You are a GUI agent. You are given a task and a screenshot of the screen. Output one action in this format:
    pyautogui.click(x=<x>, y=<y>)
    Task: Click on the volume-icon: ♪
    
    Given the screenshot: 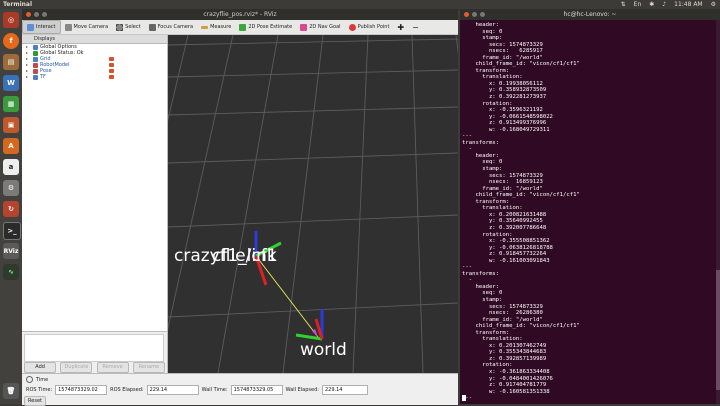 What is the action you would take?
    pyautogui.click(x=664, y=4)
    